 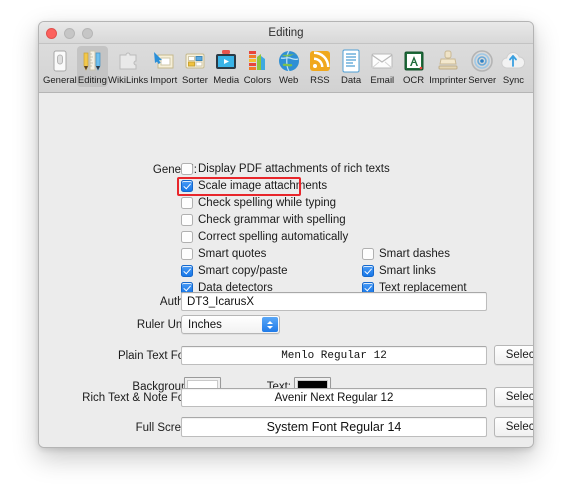 I want to click on toolbar-item-sorter: Sorter, so click(x=194, y=66).